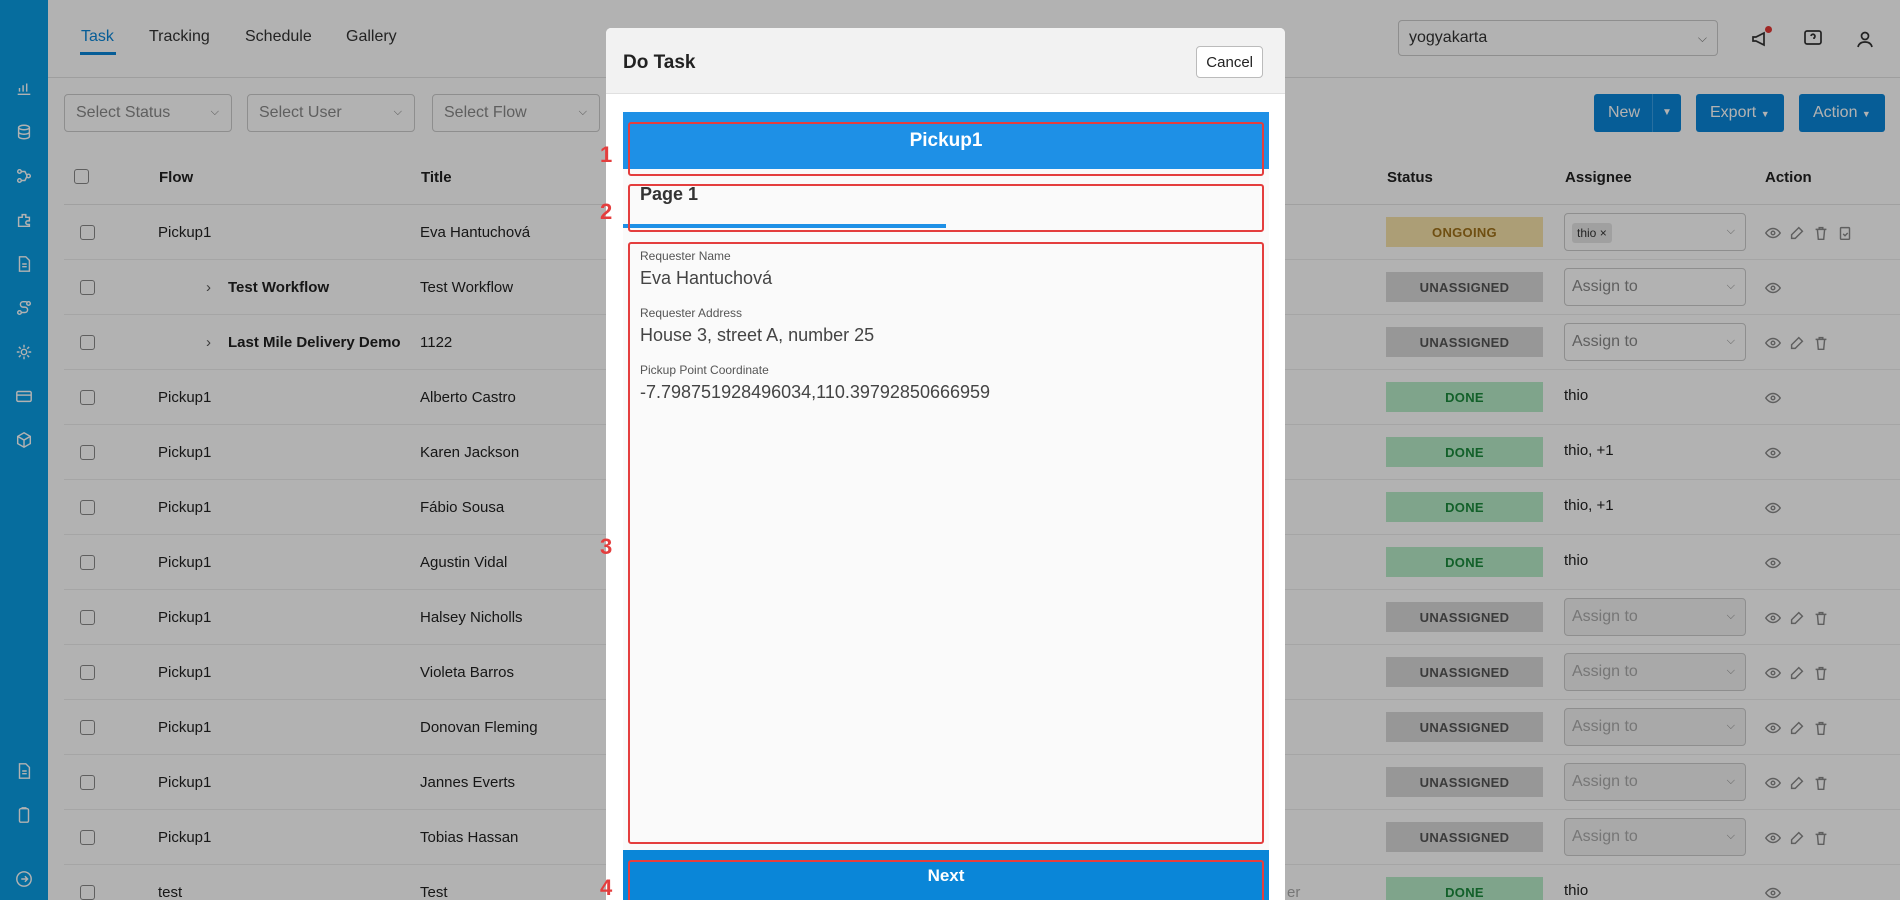  I want to click on annotation-number-1: 1, so click(606, 154).